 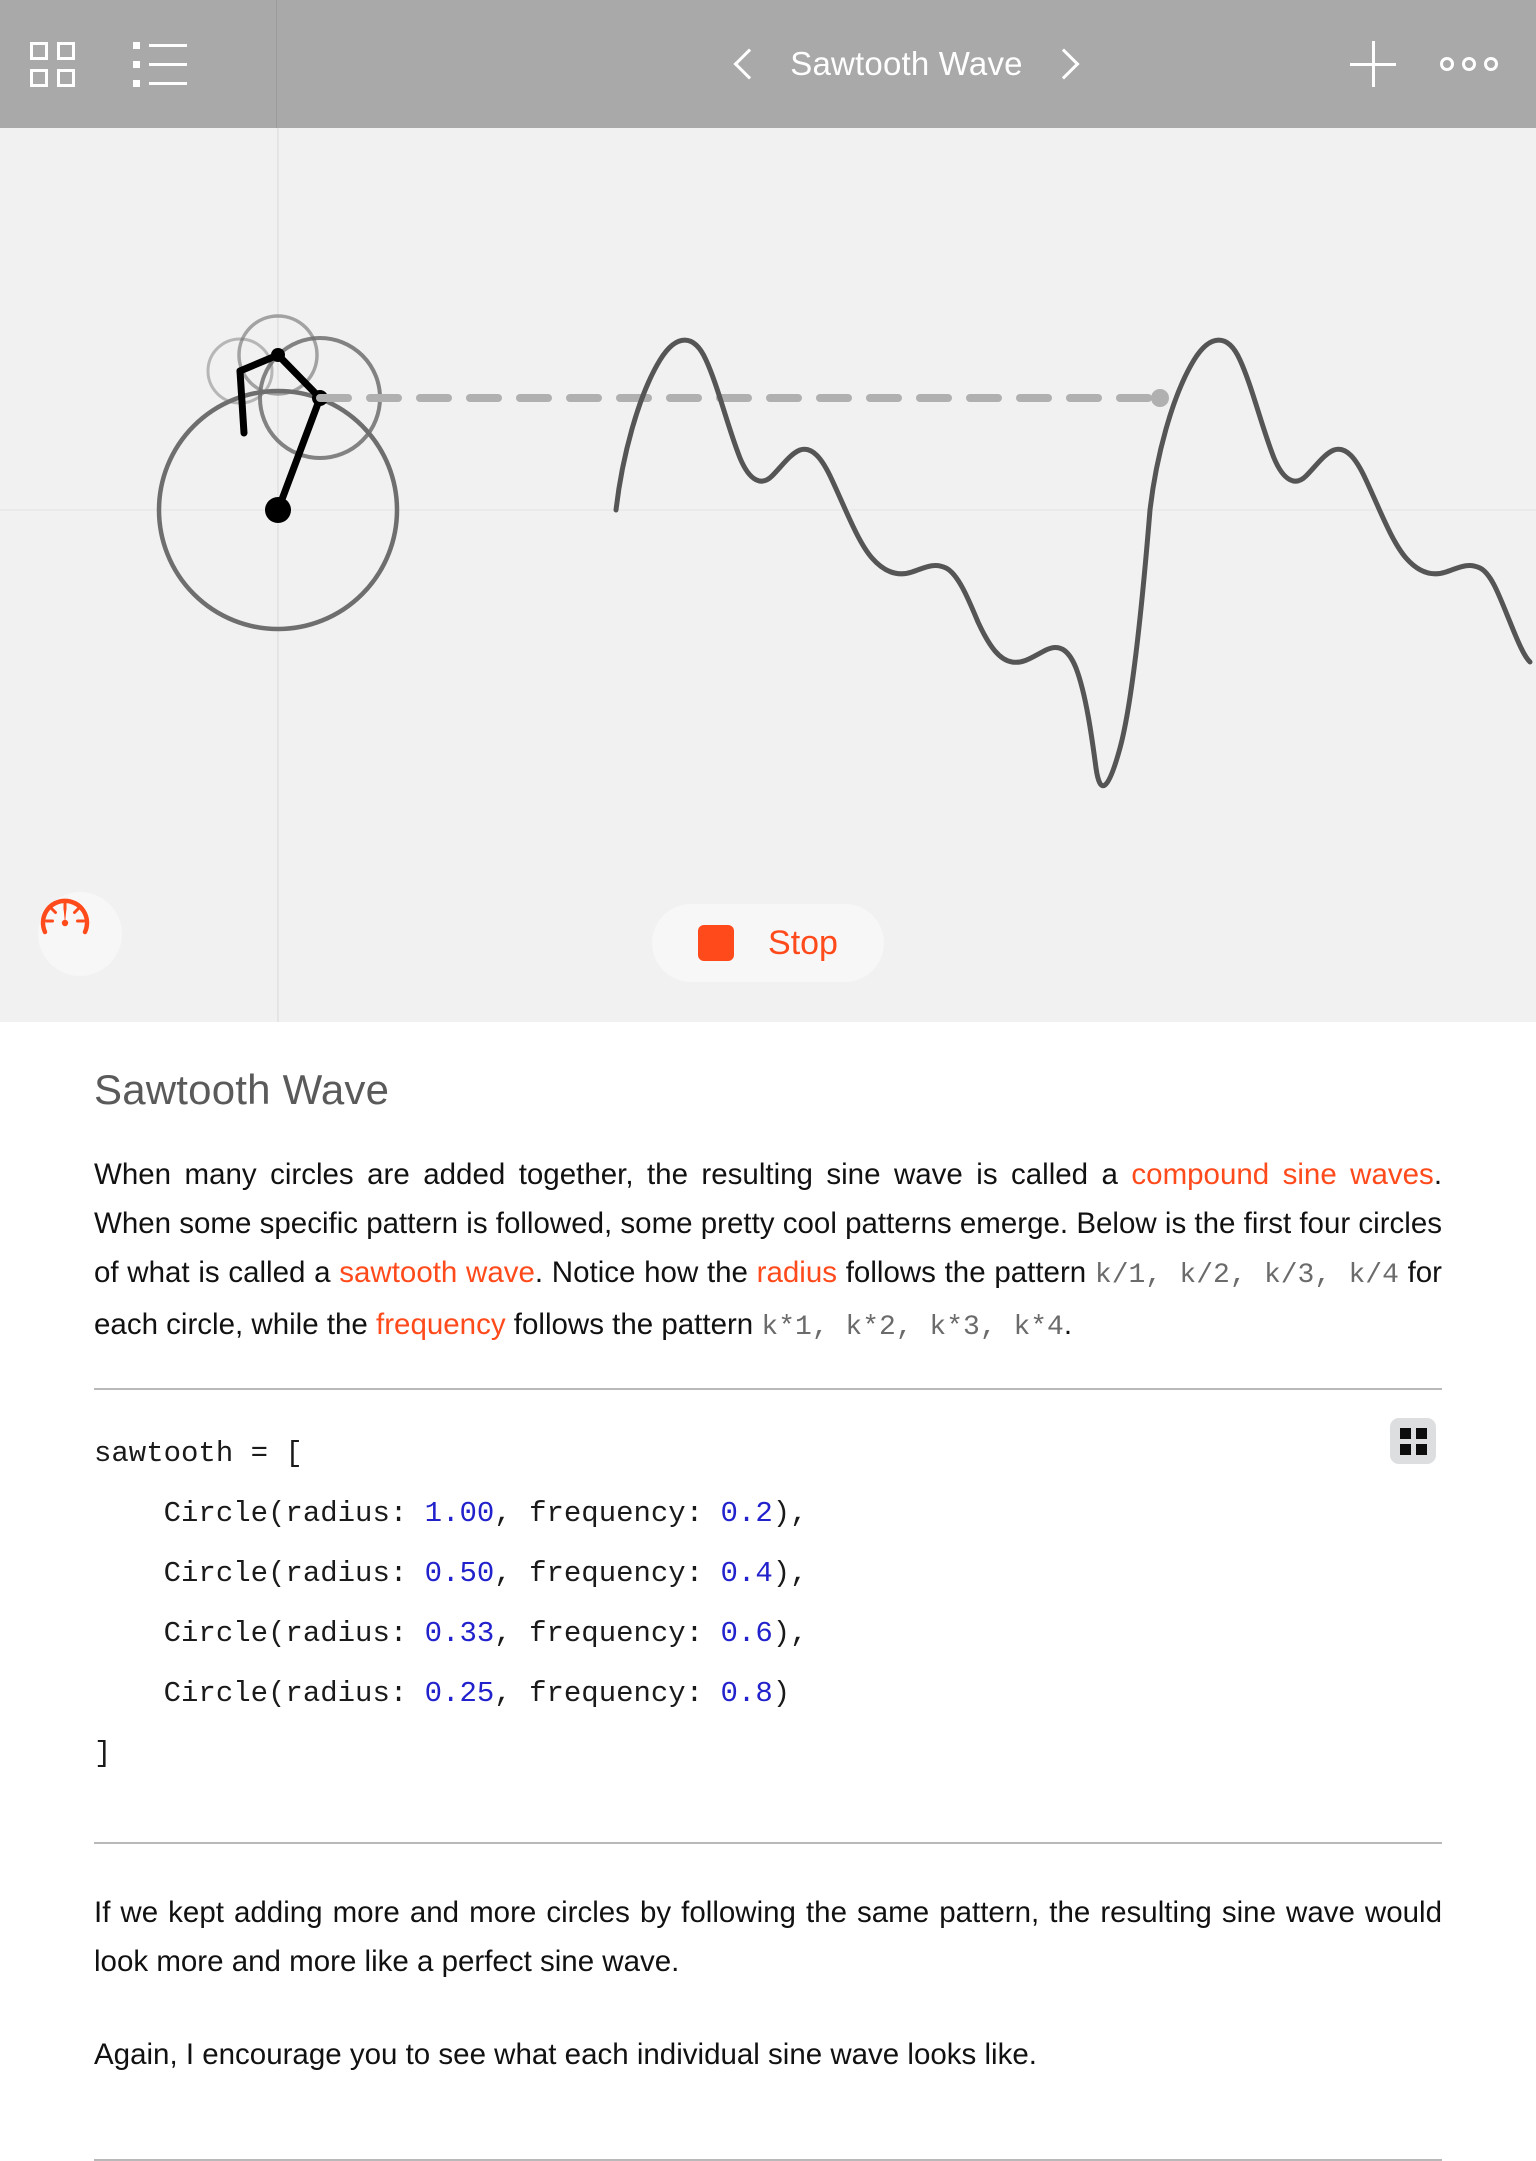 I want to click on code-line-prefix-3: Circle(radius:, so click(x=259, y=1693).